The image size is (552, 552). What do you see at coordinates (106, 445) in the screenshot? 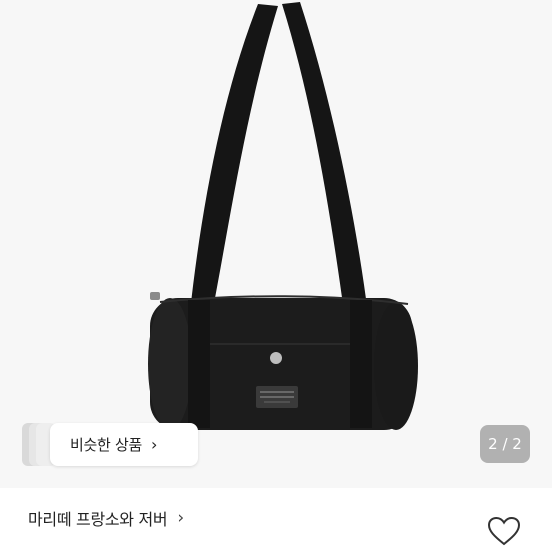
I see `similar-products-label: 비슷한 상품` at bounding box center [106, 445].